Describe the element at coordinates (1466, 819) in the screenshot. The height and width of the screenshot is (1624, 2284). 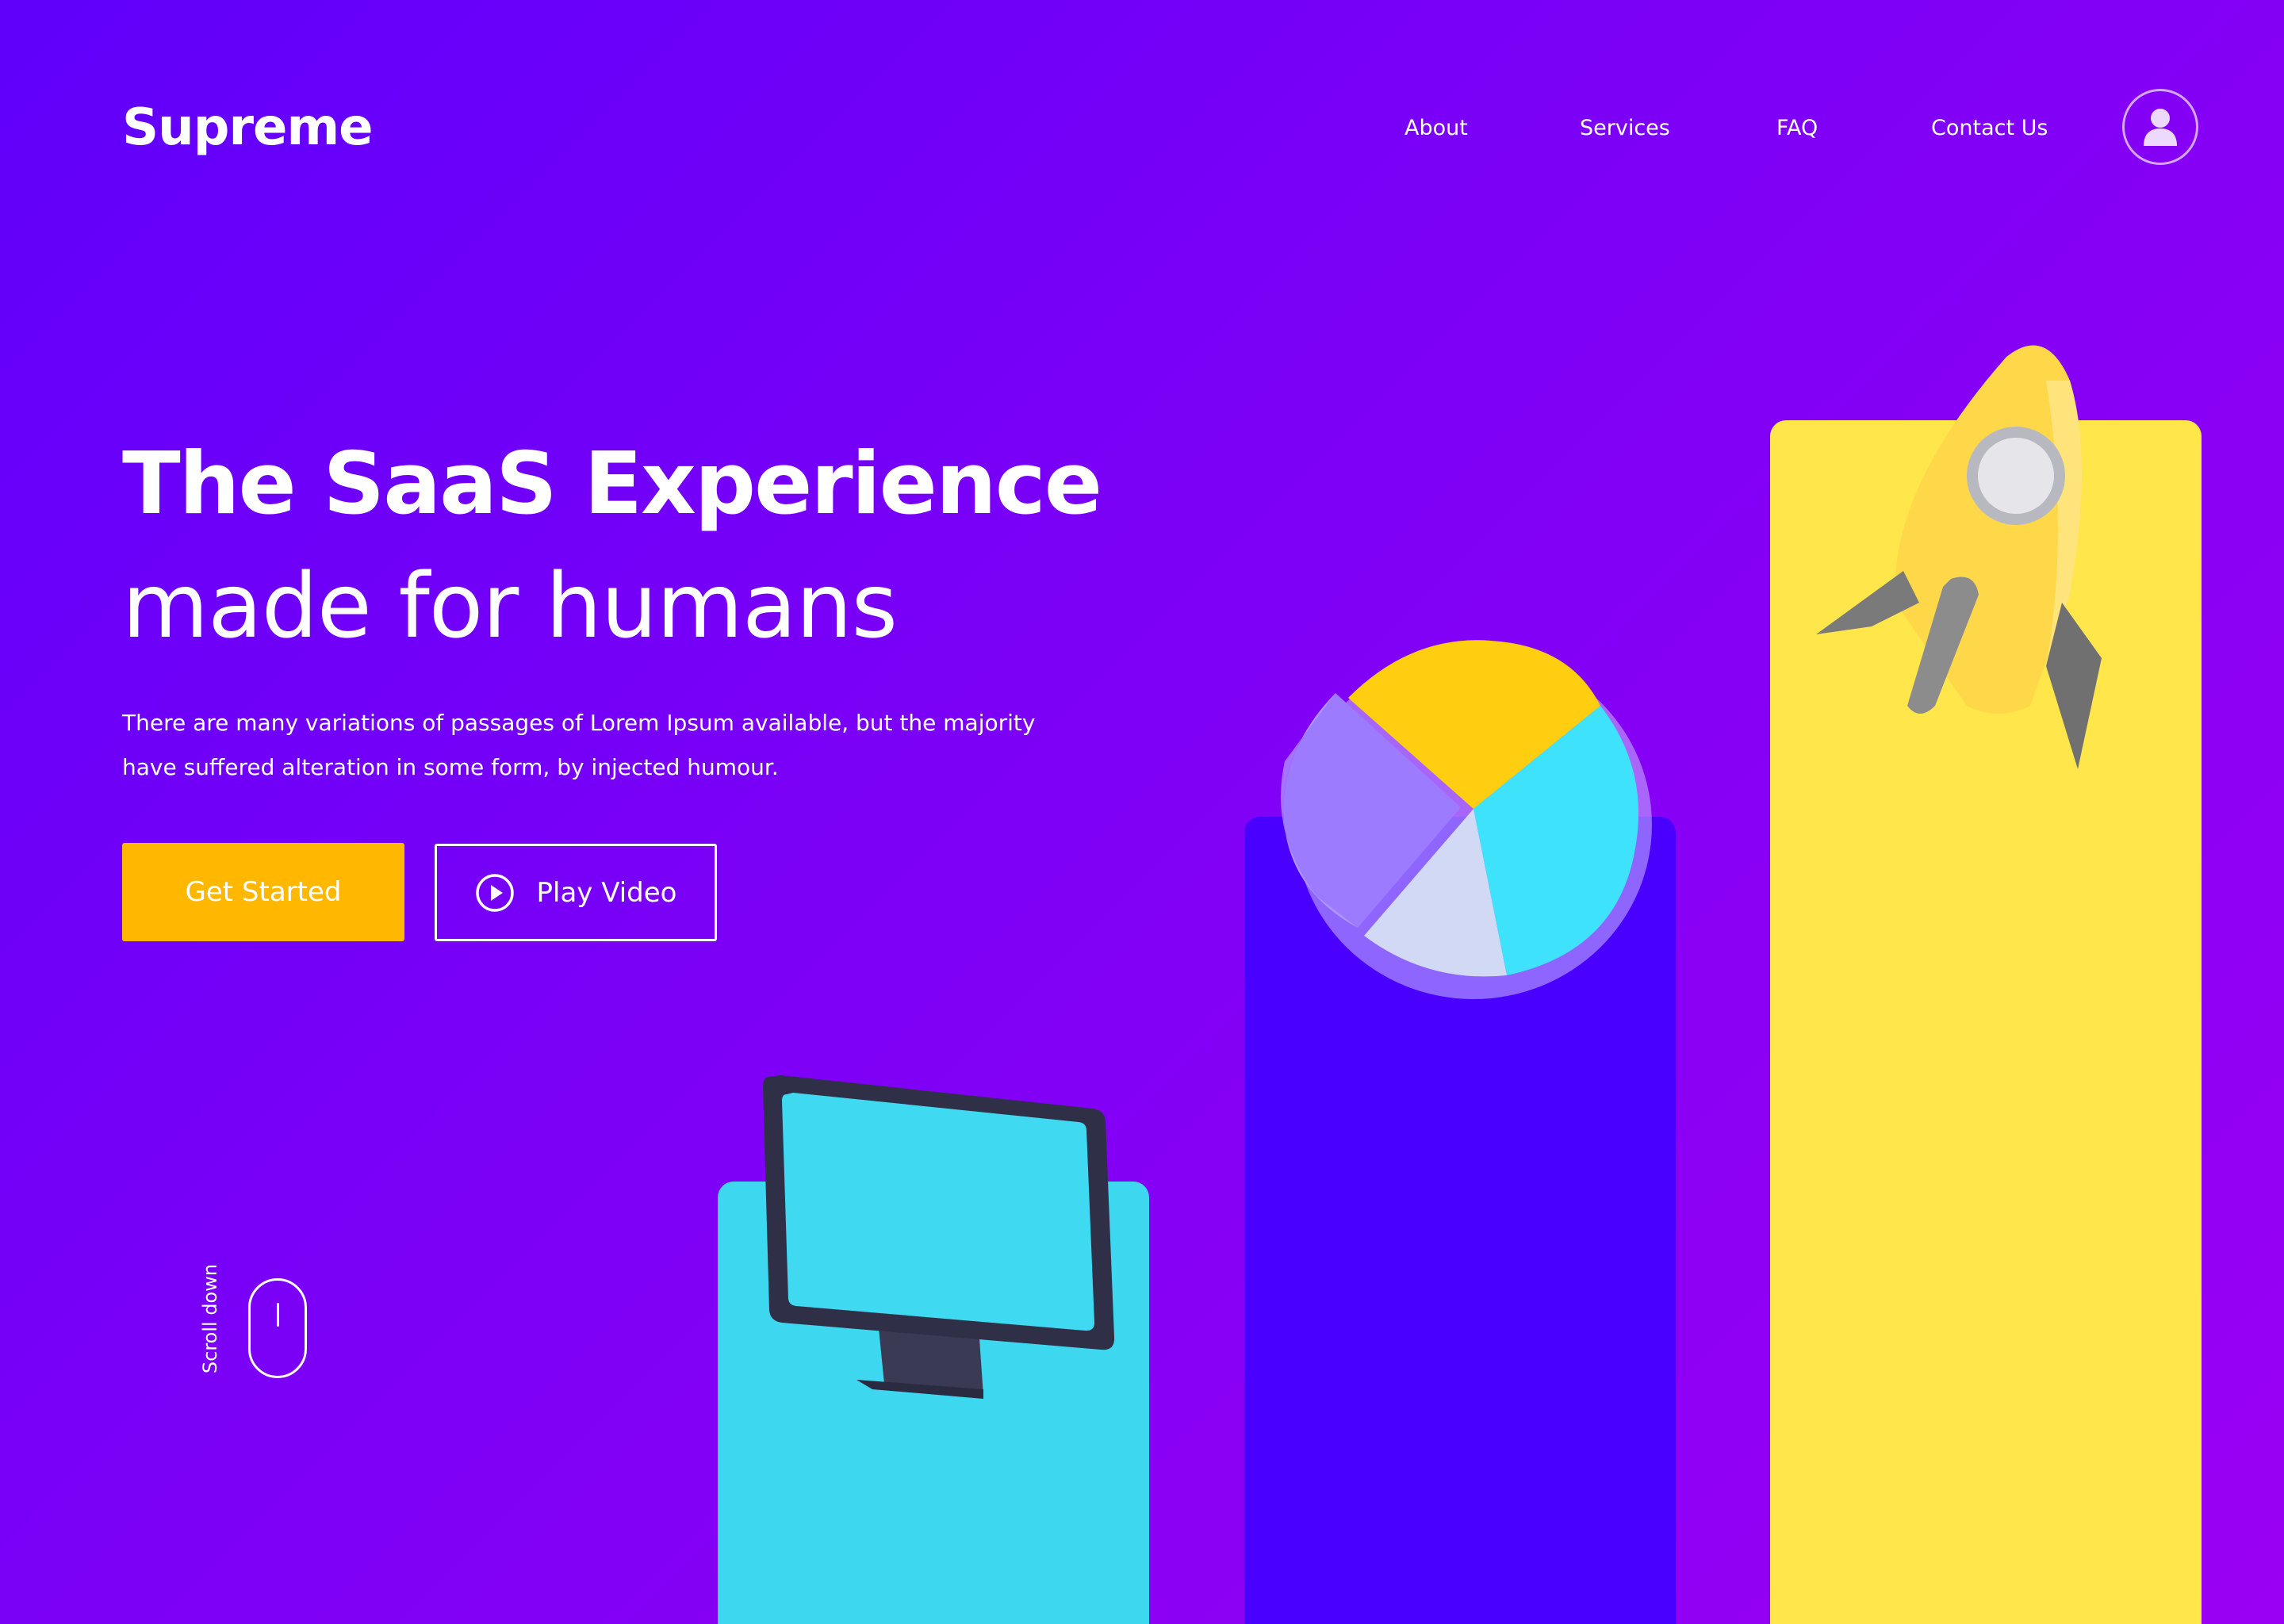
I see `pie-chart-icon` at that location.